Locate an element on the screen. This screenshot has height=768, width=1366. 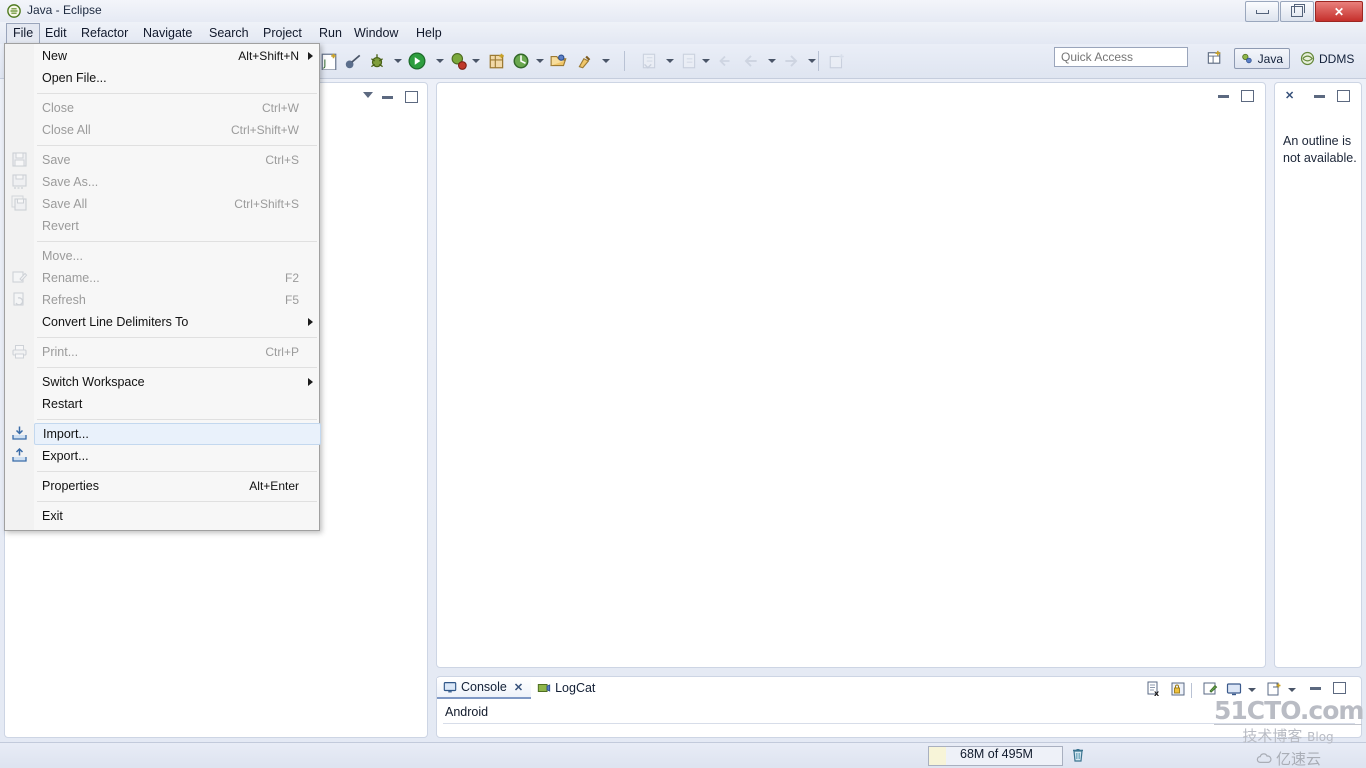
open-type-icon is located at coordinates (559, 61).